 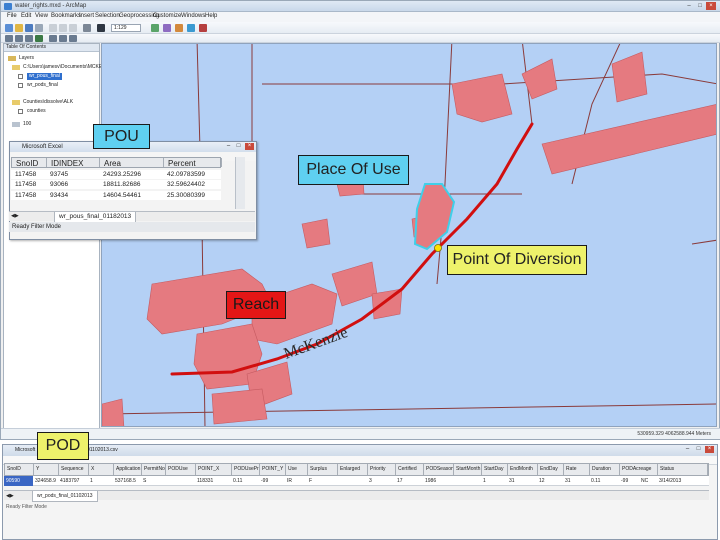 I want to click on column-header: X, so click(x=101, y=469).